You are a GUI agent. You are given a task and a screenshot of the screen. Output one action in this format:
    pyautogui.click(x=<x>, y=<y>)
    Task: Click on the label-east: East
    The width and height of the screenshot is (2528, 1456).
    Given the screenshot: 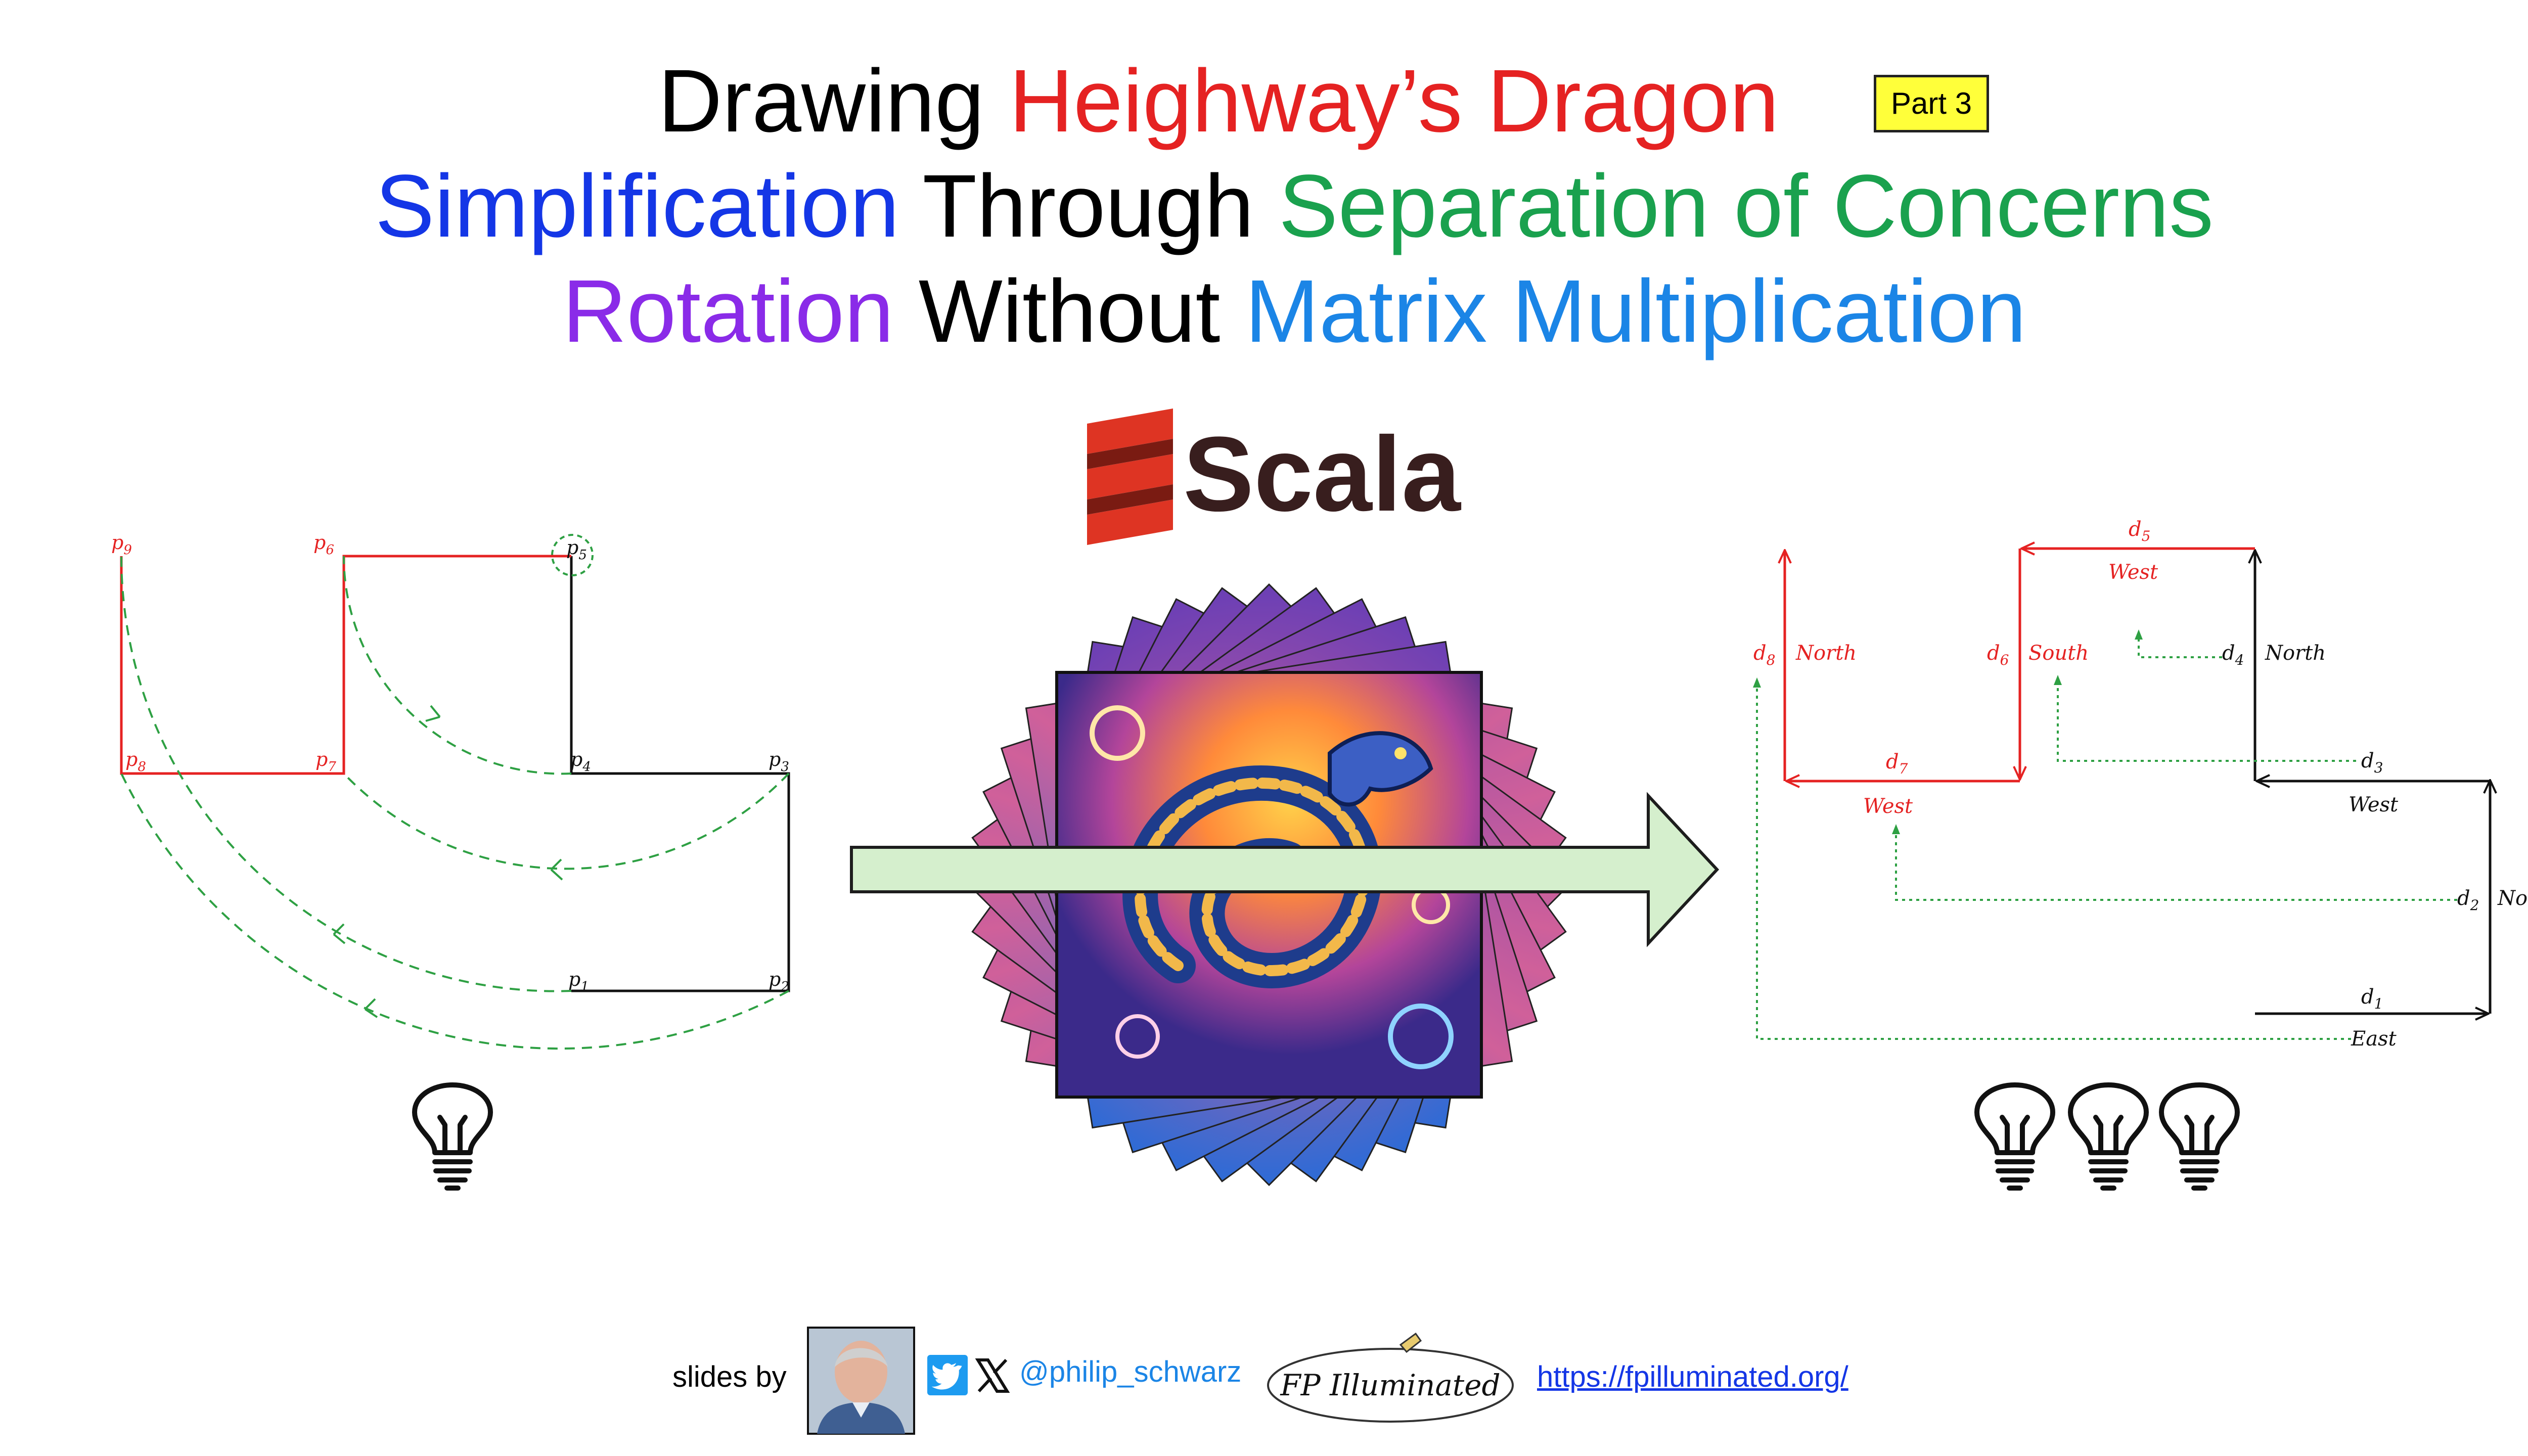 What is the action you would take?
    pyautogui.click(x=2374, y=1039)
    